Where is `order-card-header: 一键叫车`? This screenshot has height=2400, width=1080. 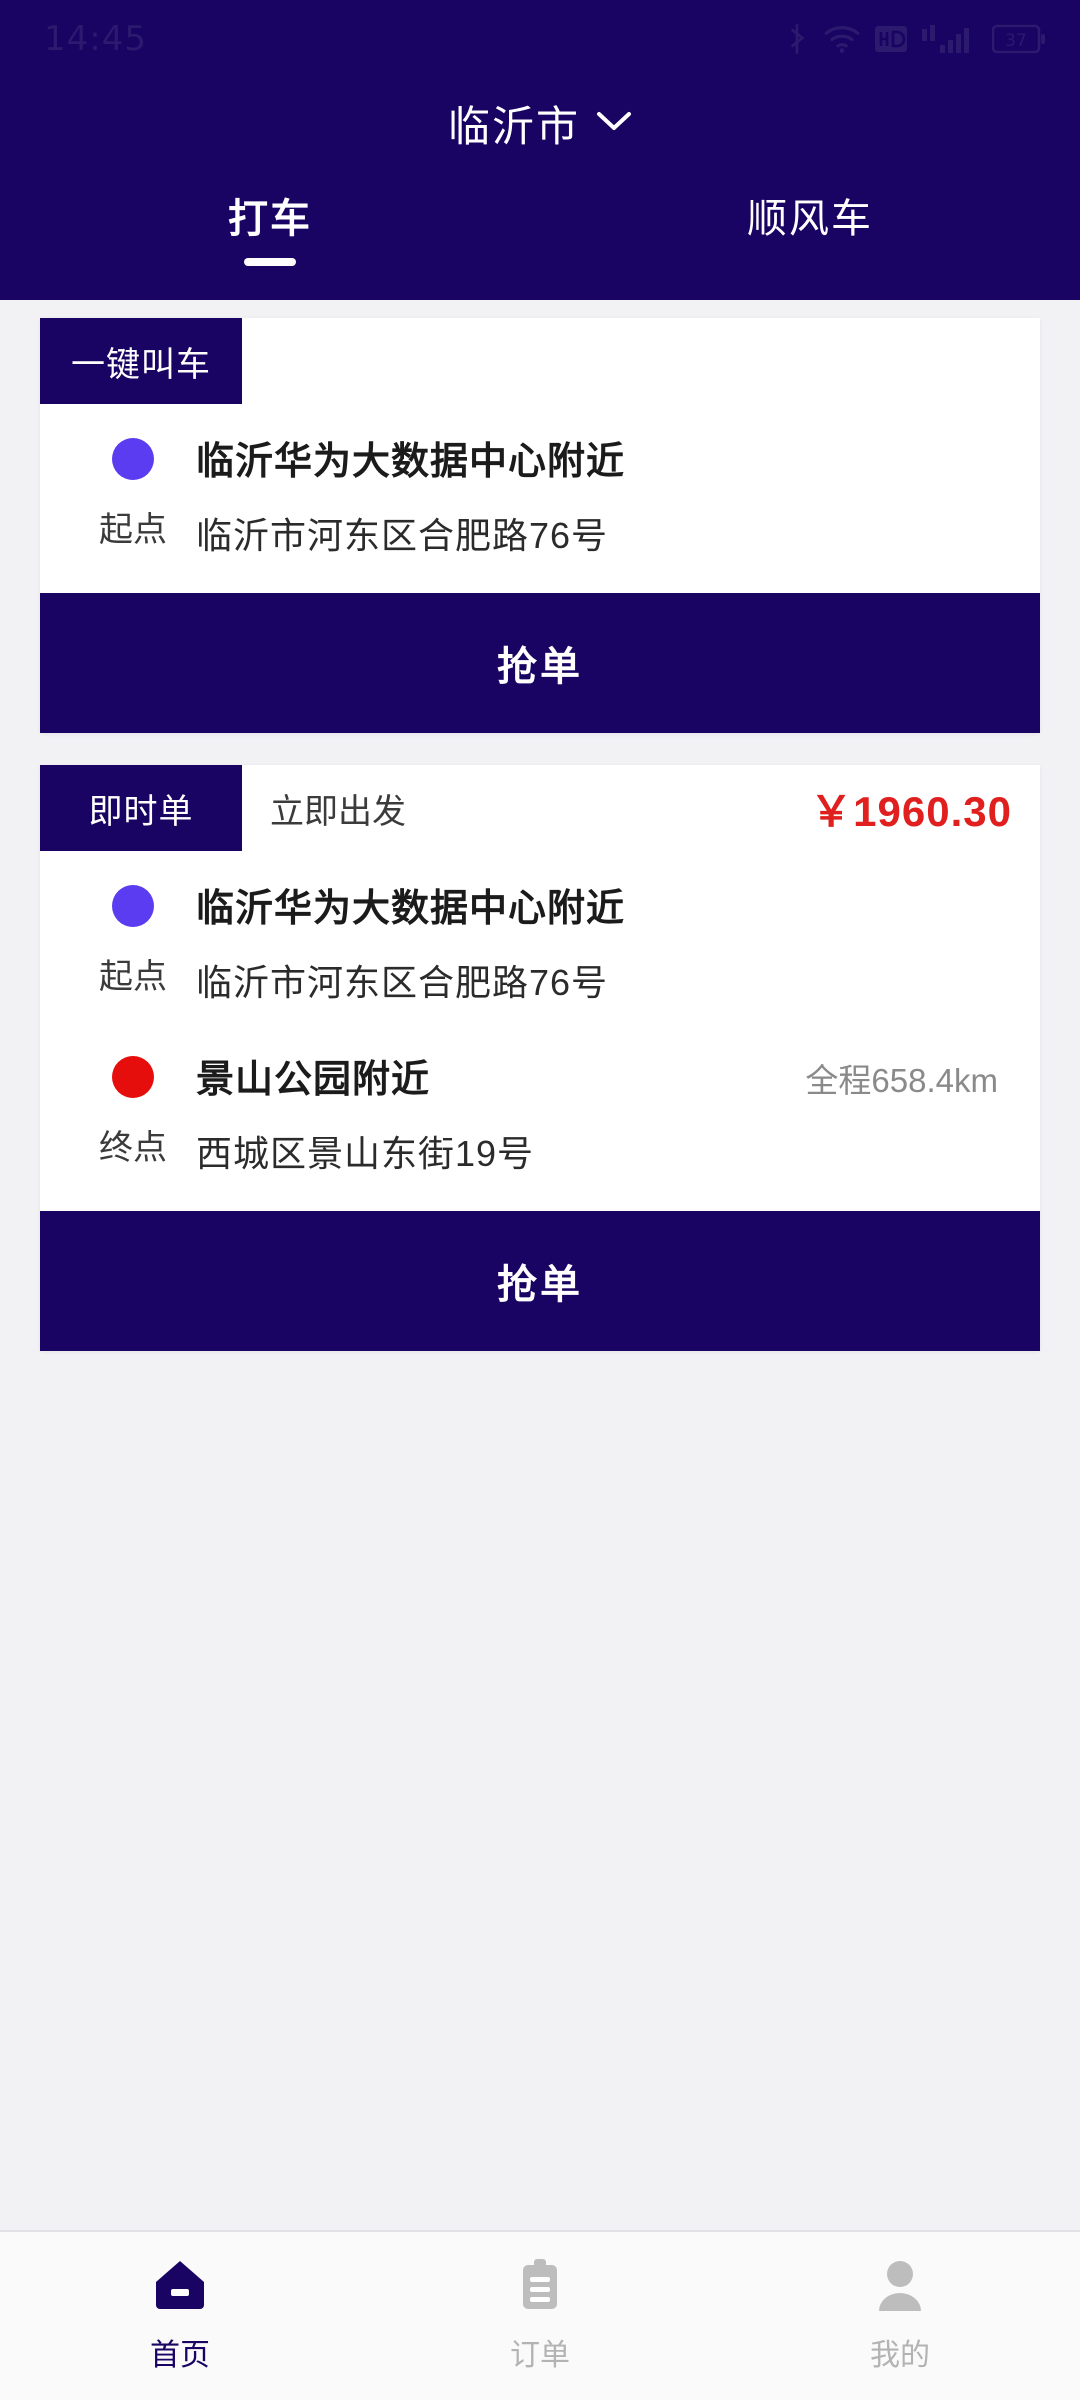 order-card-header: 一键叫车 is located at coordinates (540, 361).